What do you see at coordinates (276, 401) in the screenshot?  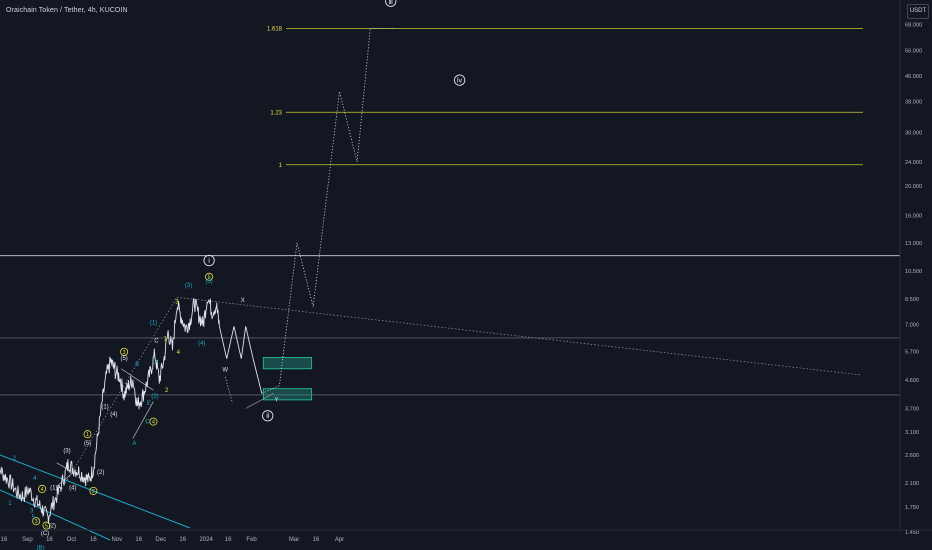 I see `wave-label: Y` at bounding box center [276, 401].